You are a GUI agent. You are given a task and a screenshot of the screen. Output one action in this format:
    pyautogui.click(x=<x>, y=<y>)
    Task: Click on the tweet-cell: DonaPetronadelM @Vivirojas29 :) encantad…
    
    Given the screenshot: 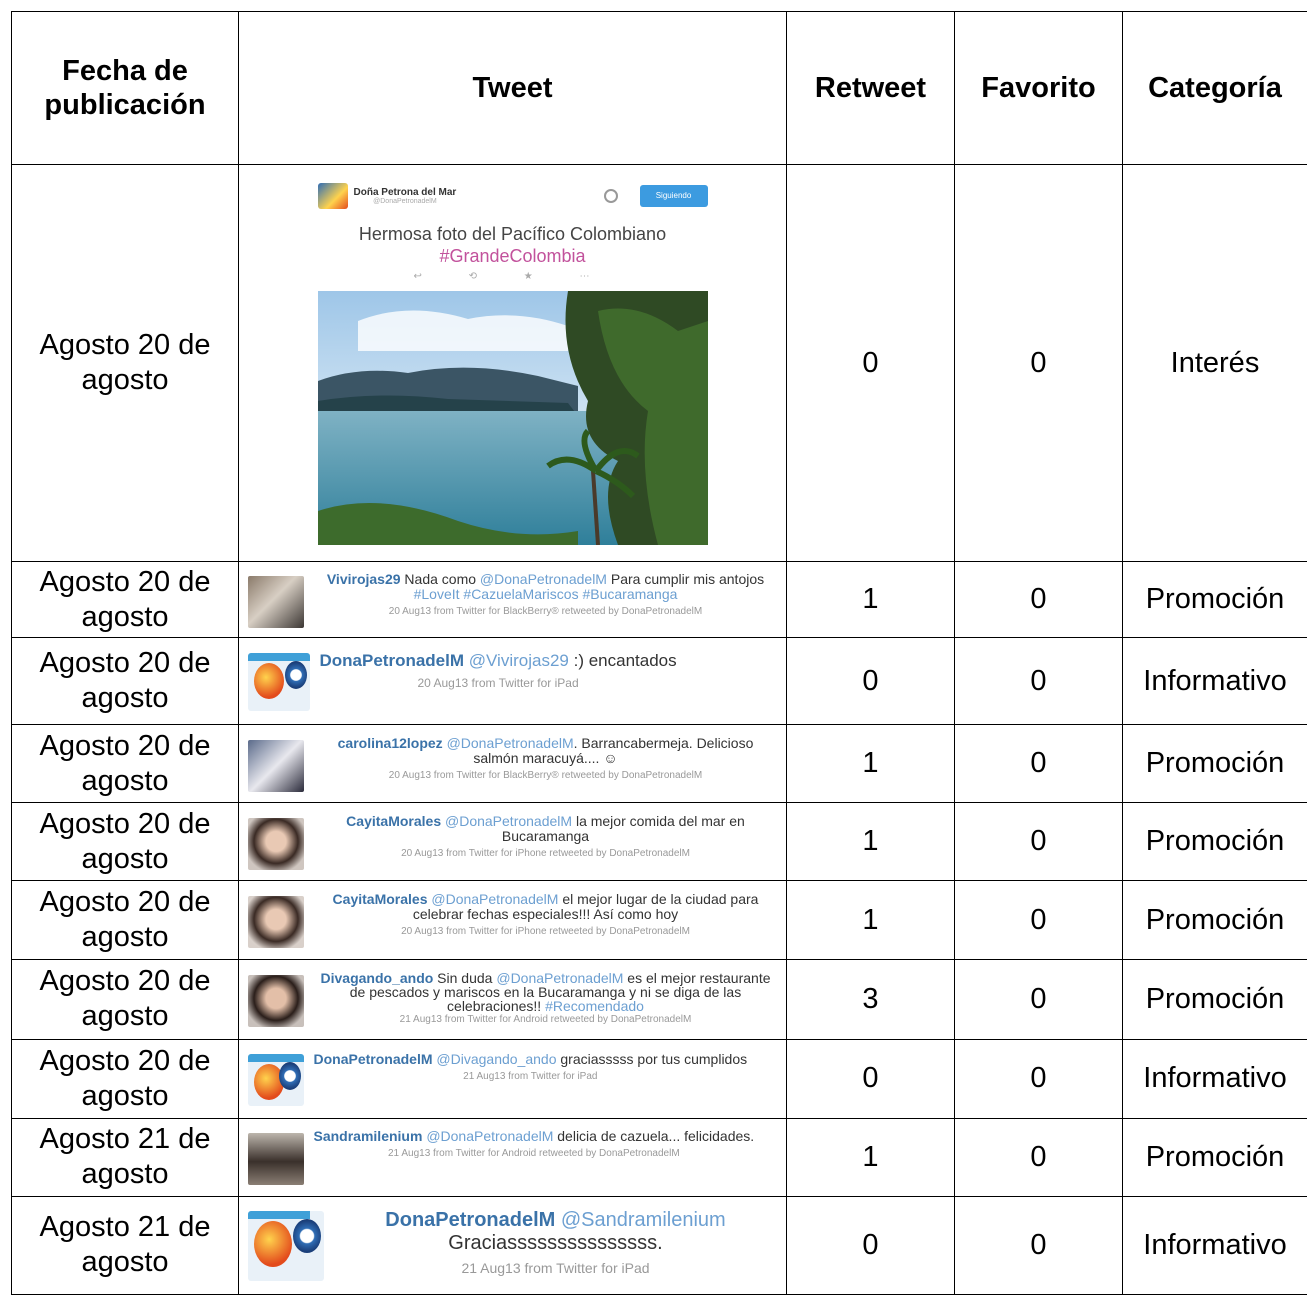 What is the action you would take?
    pyautogui.click(x=512, y=681)
    